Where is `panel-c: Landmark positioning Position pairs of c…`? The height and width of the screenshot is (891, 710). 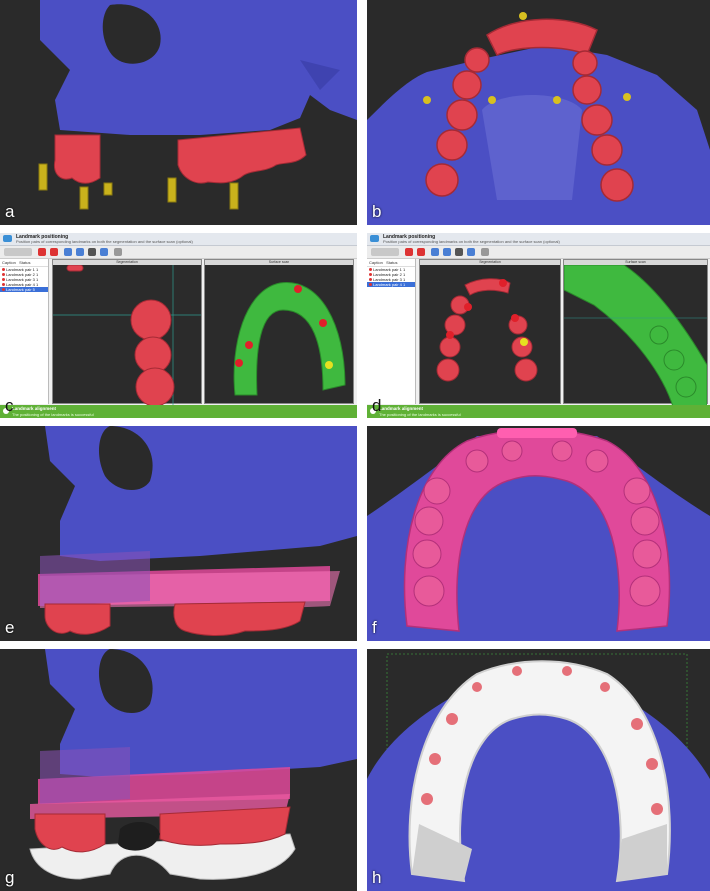 panel-c: Landmark positioning Position pairs of c… is located at coordinates (178, 325).